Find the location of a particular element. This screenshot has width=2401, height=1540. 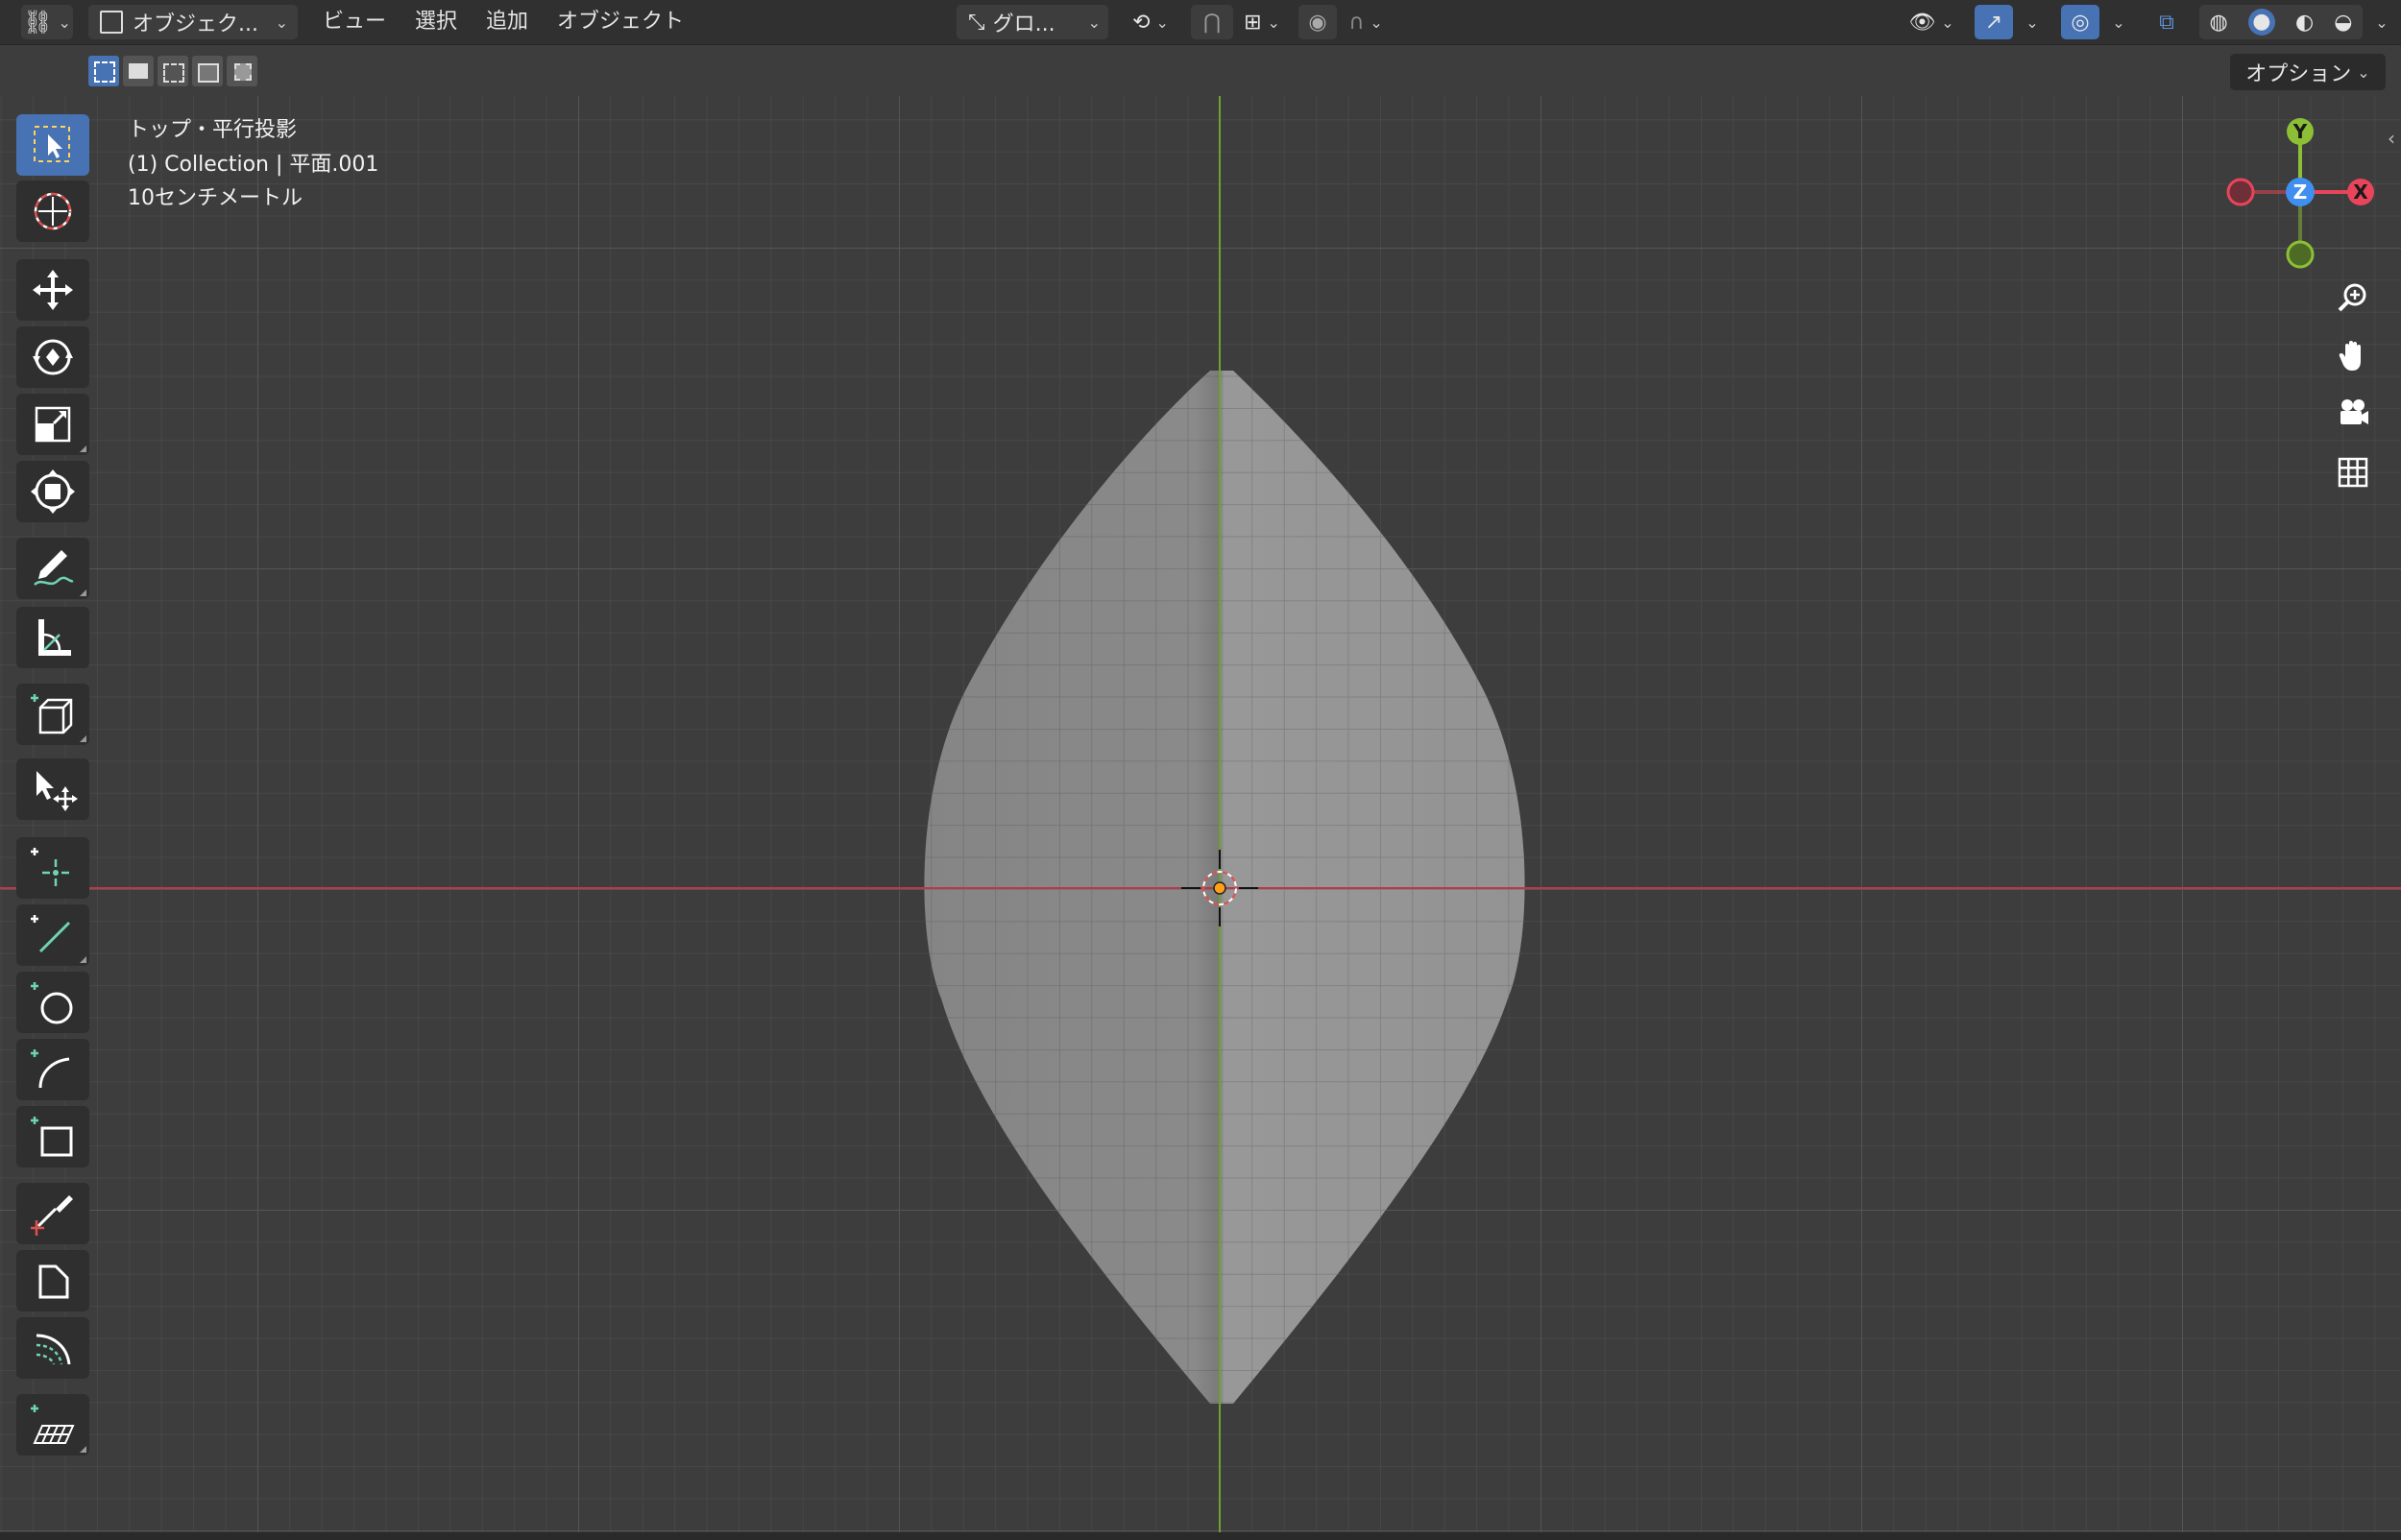

xray-toggle: ⧉ is located at coordinates (2167, 22).